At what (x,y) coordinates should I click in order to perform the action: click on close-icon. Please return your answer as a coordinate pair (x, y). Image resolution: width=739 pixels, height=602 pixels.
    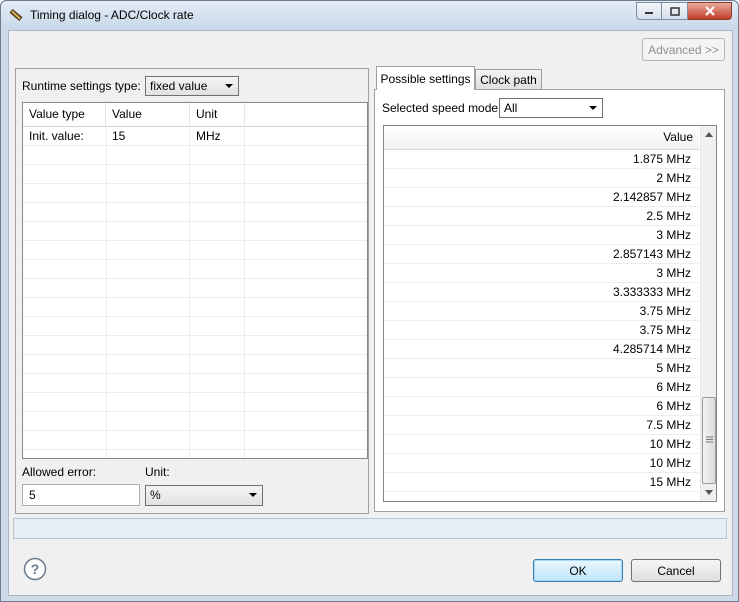
    Looking at the image, I should click on (709, 11).